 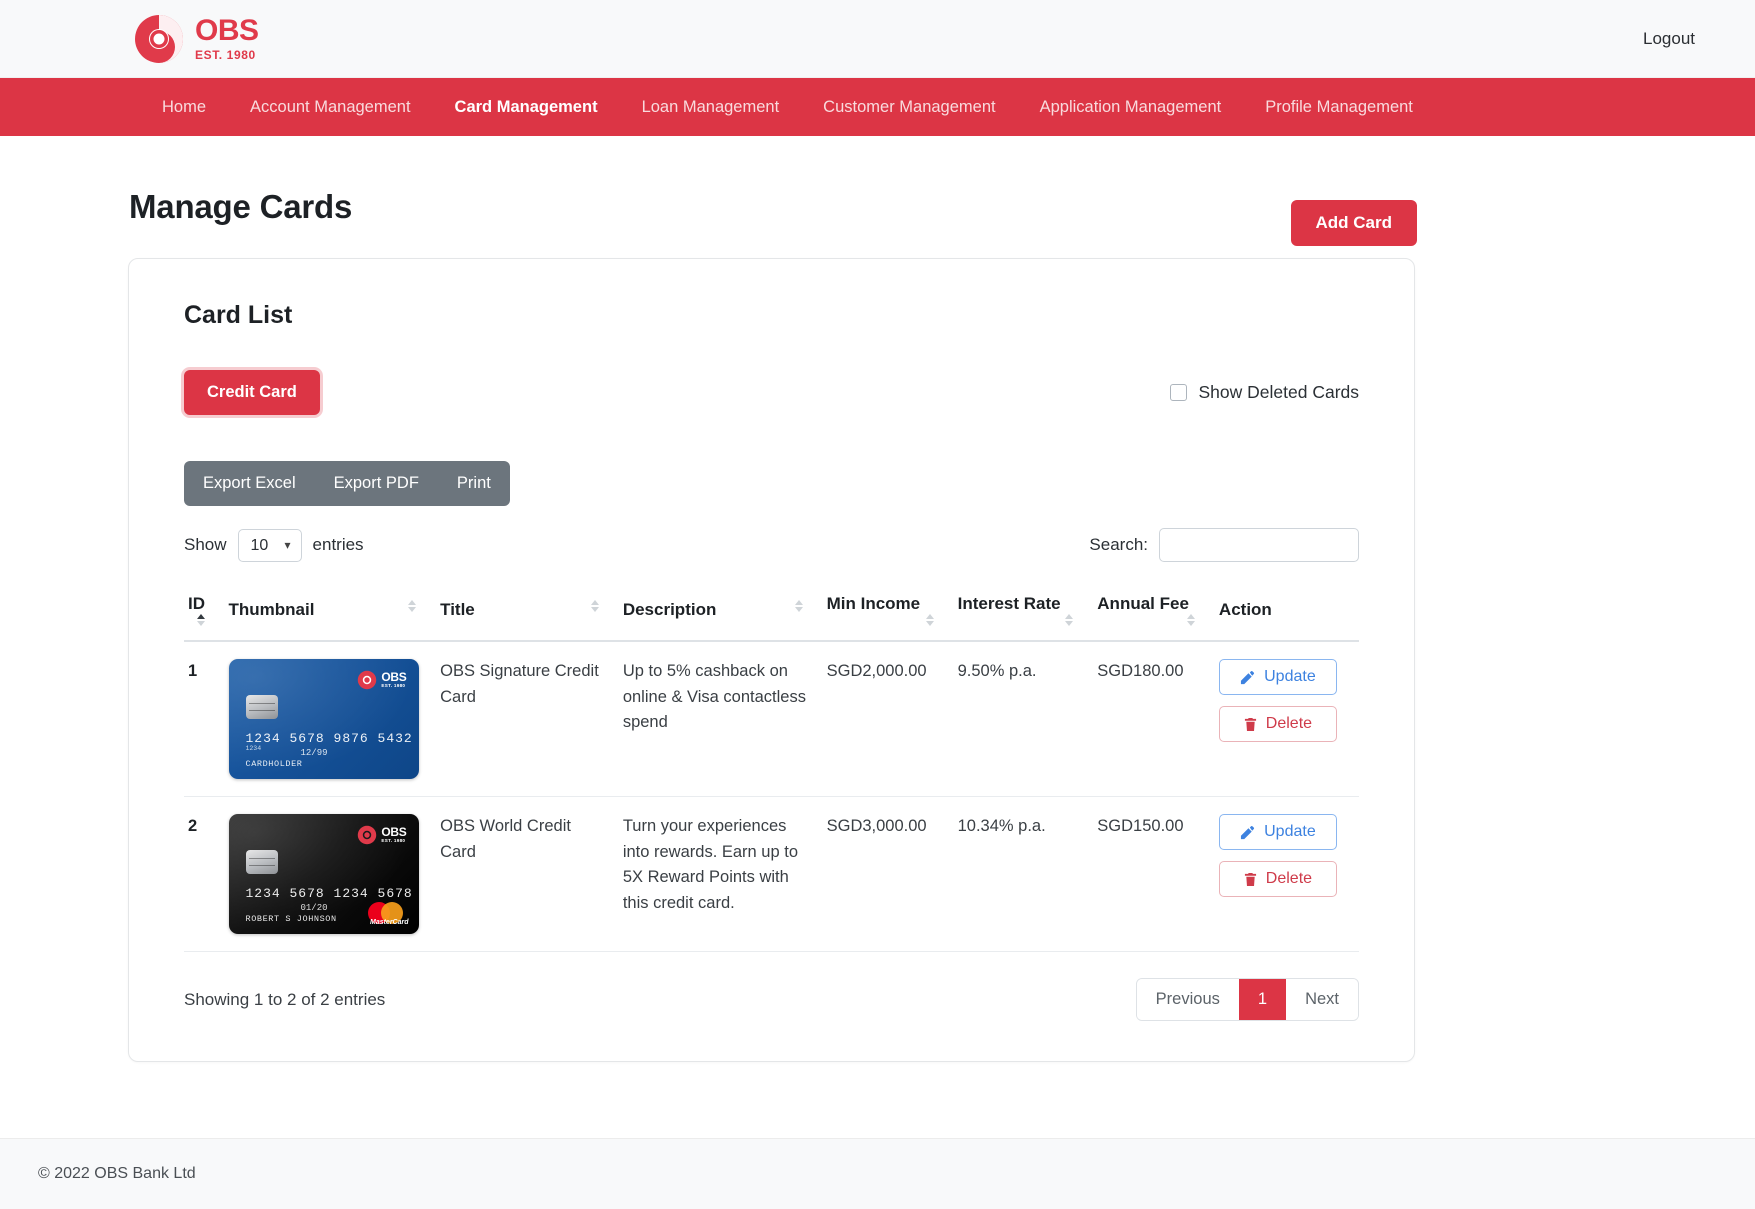 What do you see at coordinates (771, 392) in the screenshot?
I see `filter-row: Credit Card Show Deleted Cards` at bounding box center [771, 392].